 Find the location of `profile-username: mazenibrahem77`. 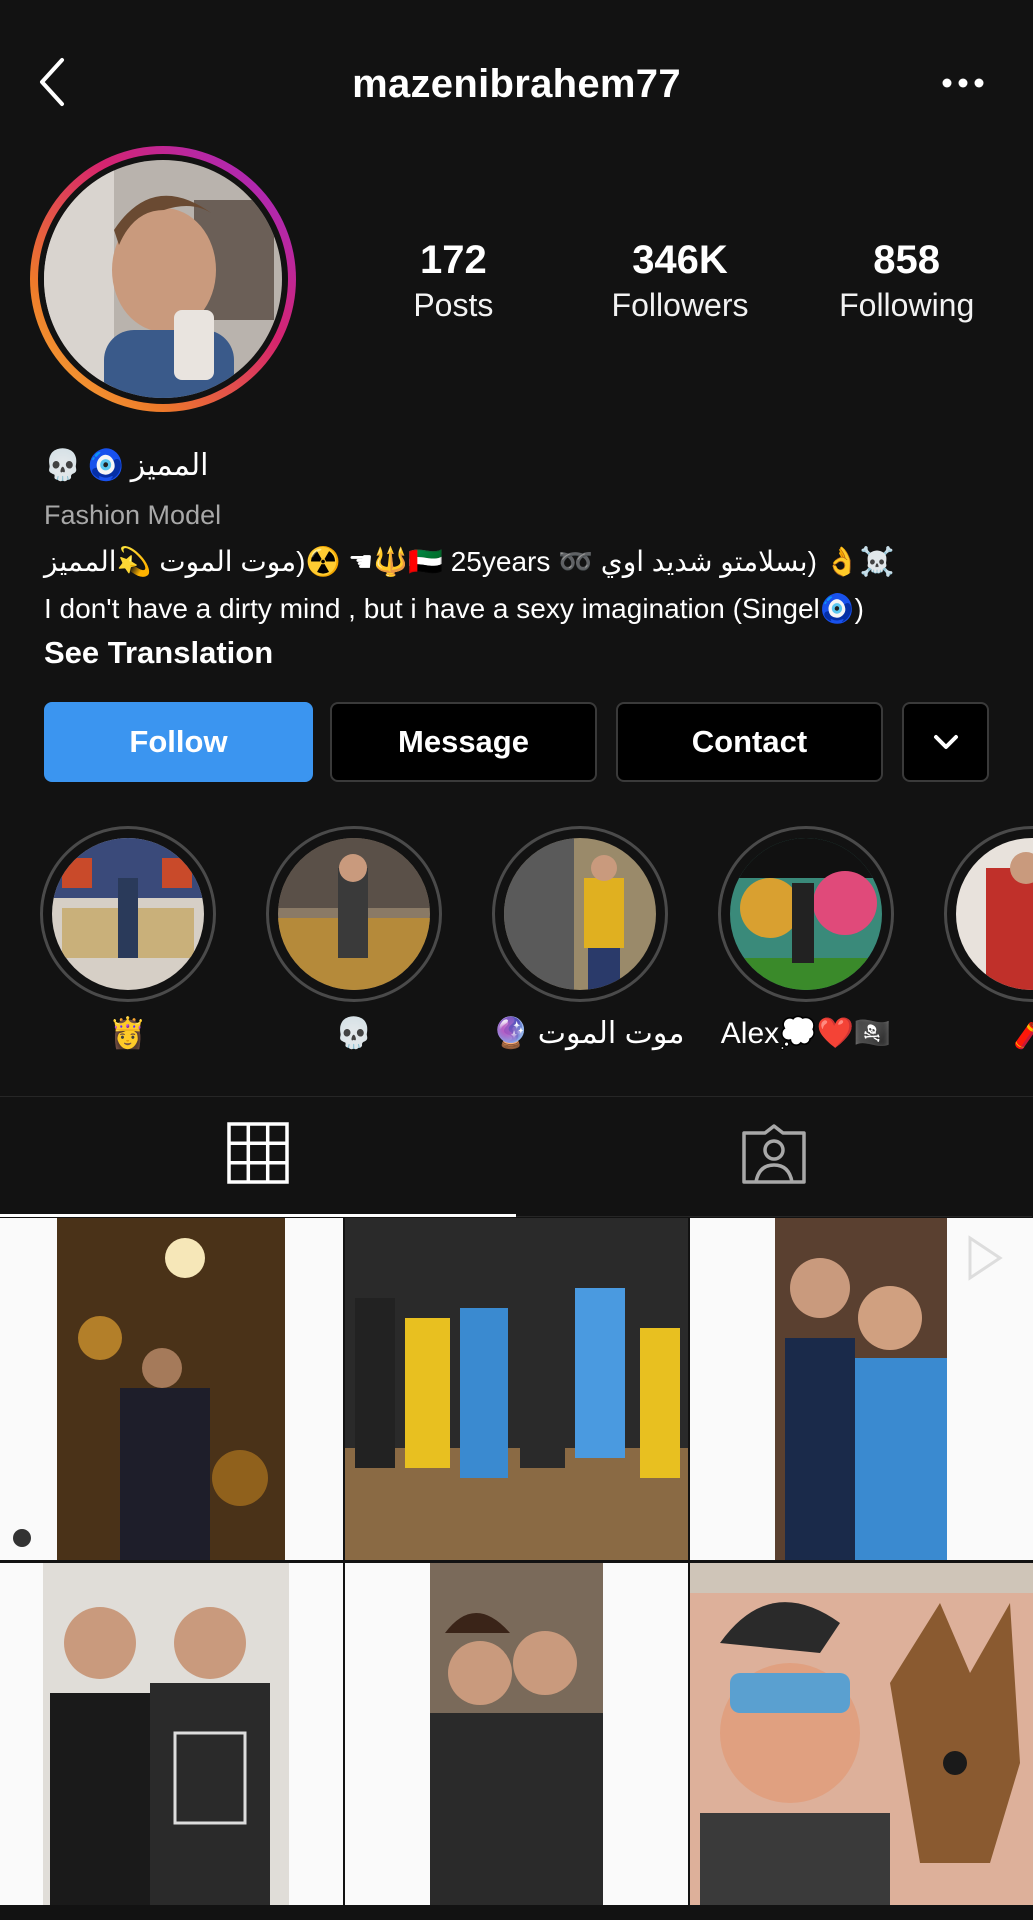

profile-username: mazenibrahem77 is located at coordinates (516, 84).